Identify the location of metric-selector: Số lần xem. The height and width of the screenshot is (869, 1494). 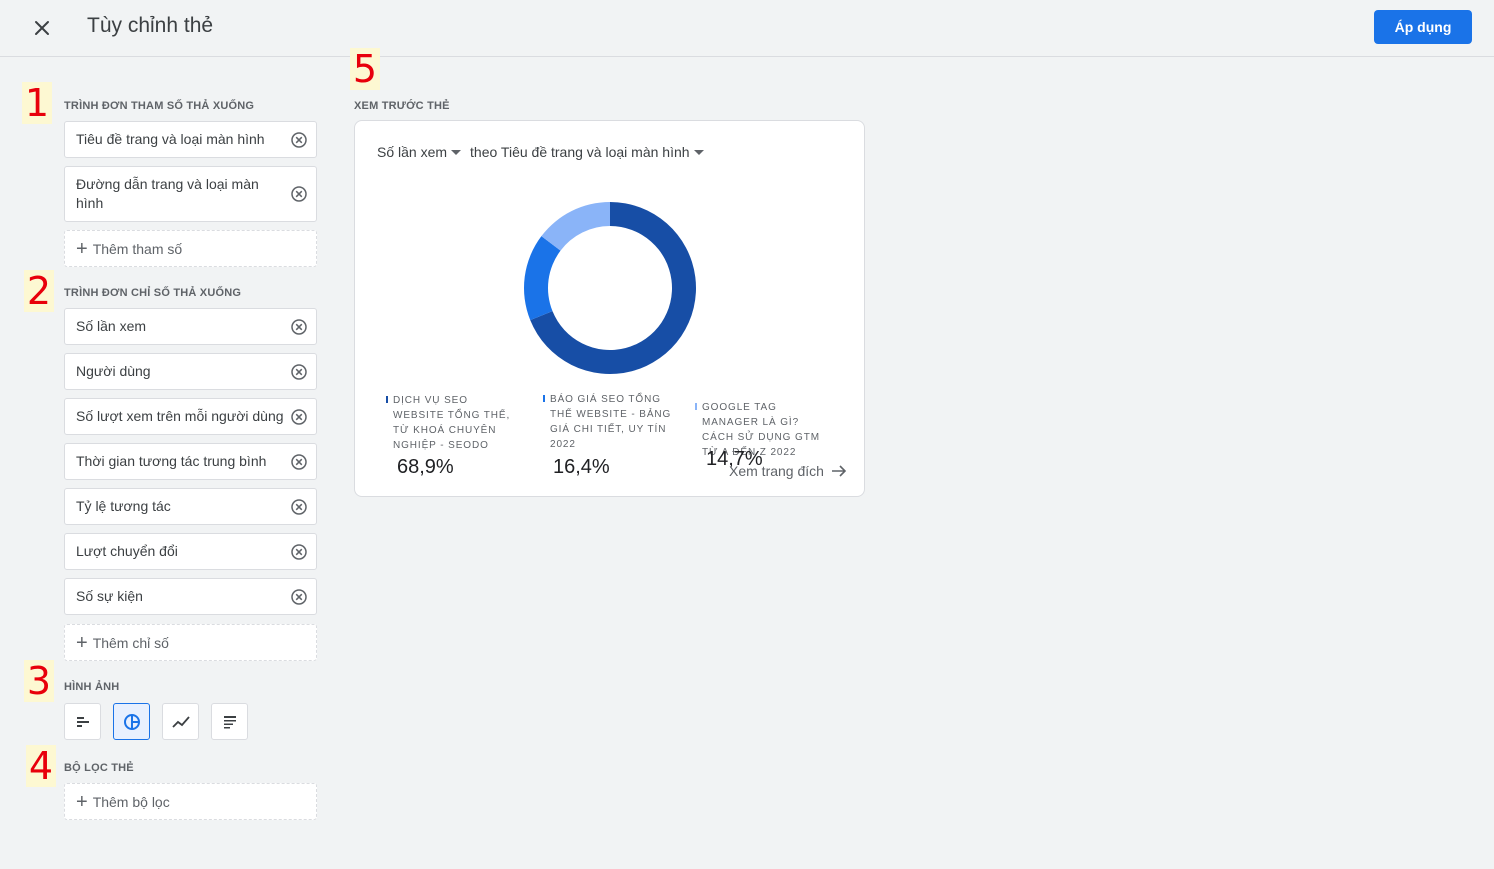
(412, 152).